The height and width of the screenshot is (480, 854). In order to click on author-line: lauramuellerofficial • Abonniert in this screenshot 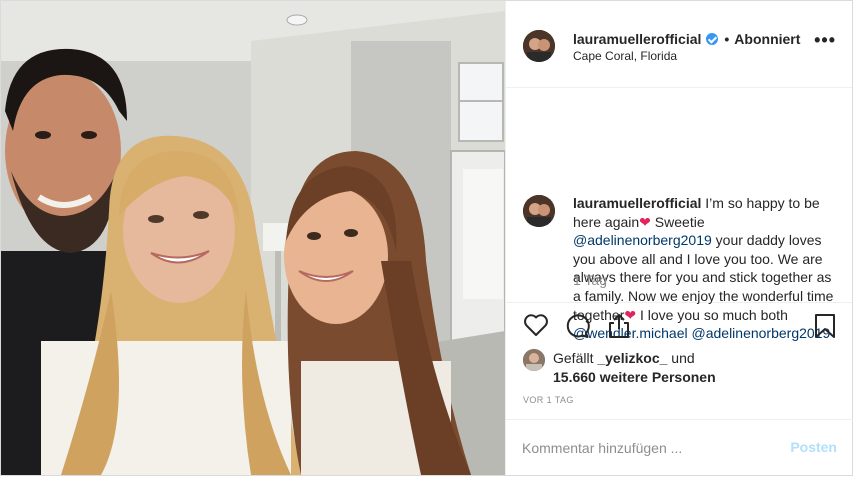, I will do `click(686, 39)`.